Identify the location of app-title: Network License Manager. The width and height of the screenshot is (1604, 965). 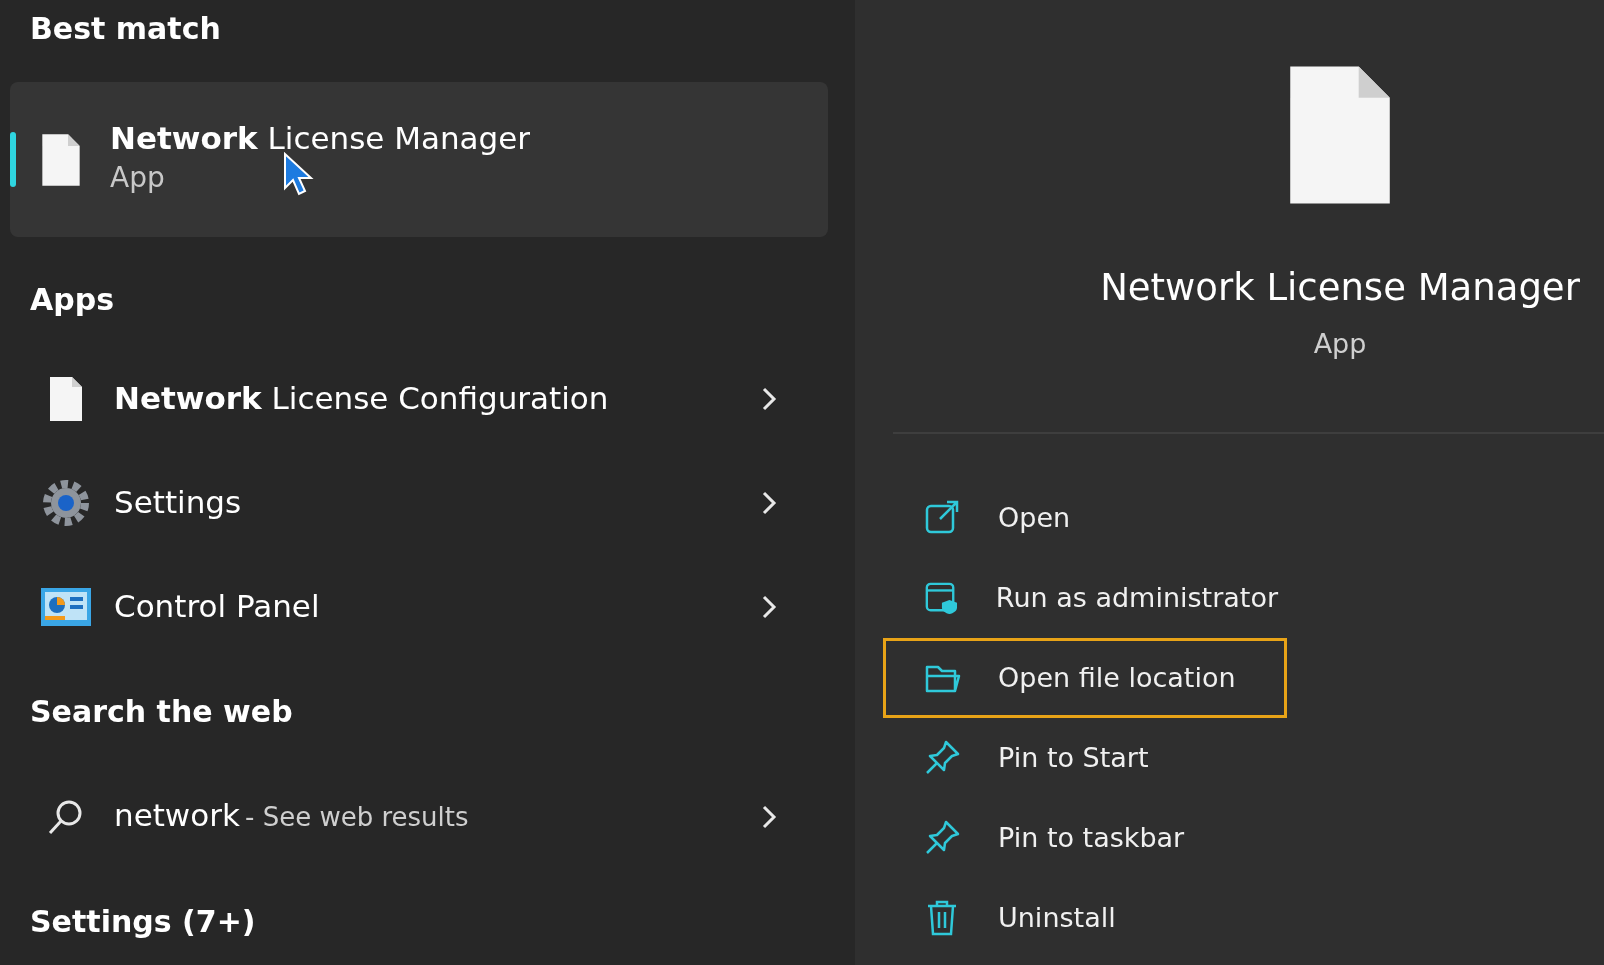
(1340, 288).